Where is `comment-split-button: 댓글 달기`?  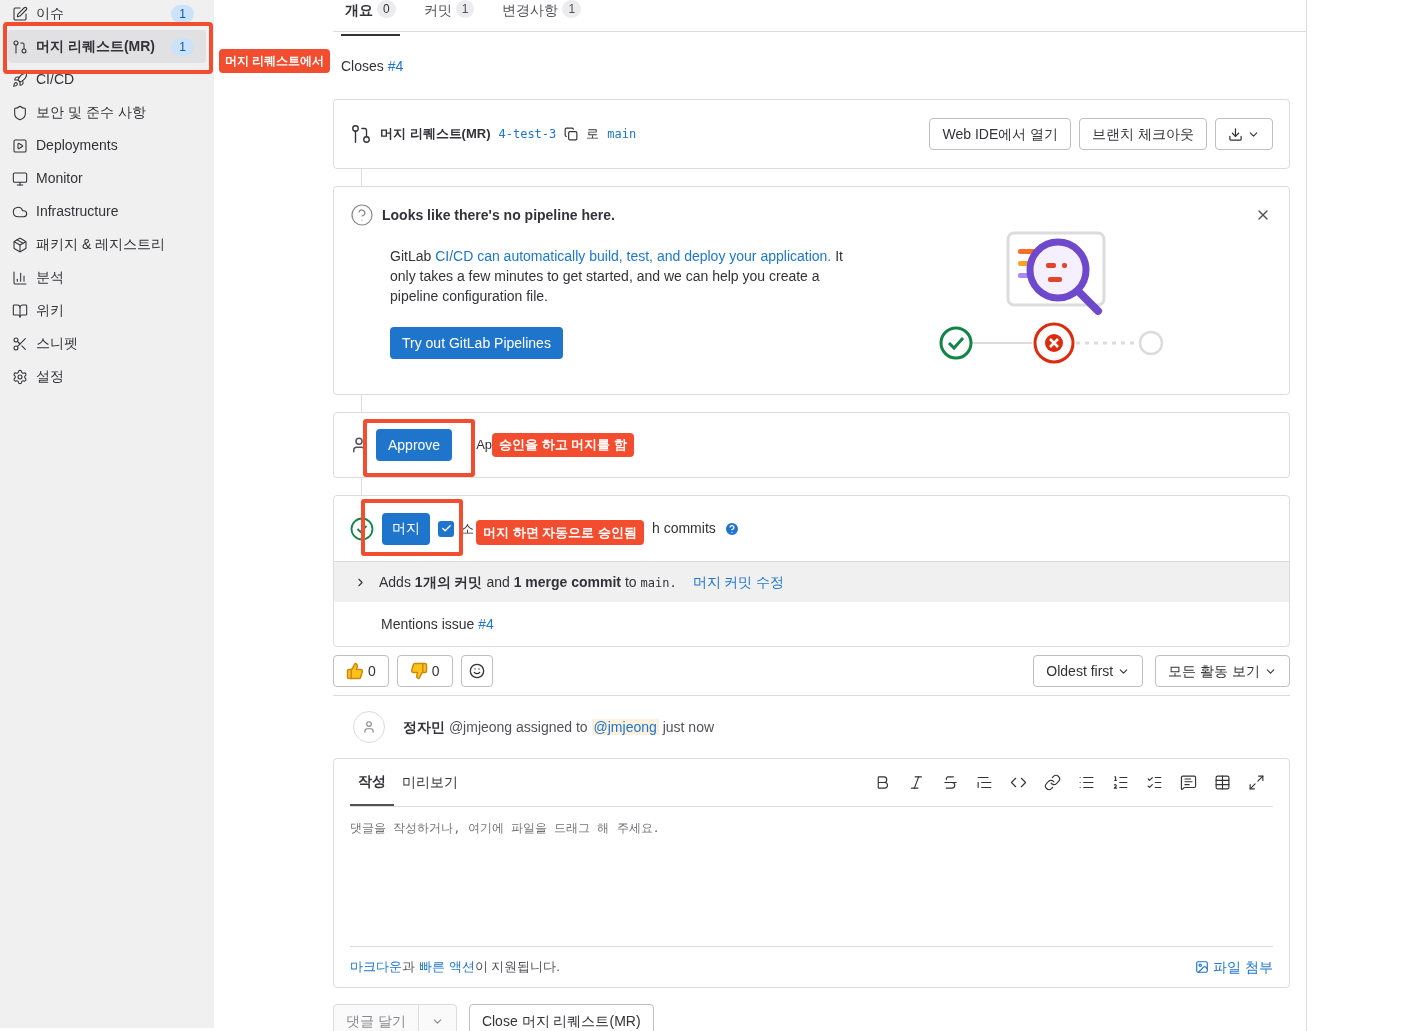 comment-split-button: 댓글 달기 is located at coordinates (395, 1017).